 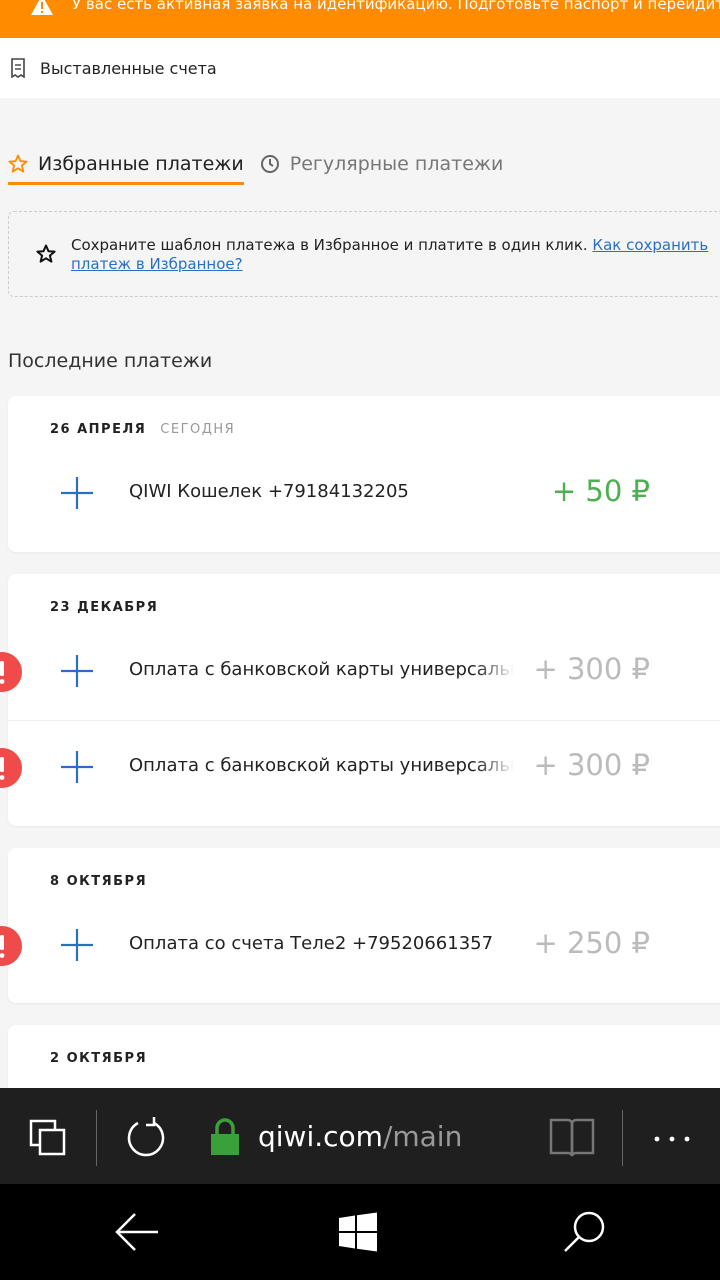 What do you see at coordinates (18, 68) in the screenshot?
I see `receipt-icon` at bounding box center [18, 68].